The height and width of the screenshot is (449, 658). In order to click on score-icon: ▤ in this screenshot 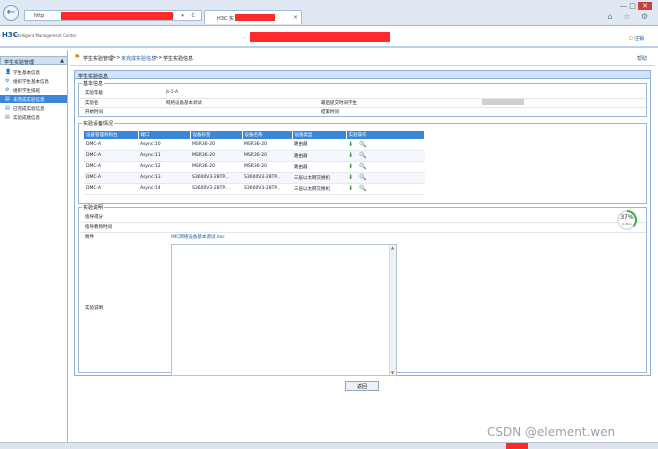, I will do `click(7, 117)`.